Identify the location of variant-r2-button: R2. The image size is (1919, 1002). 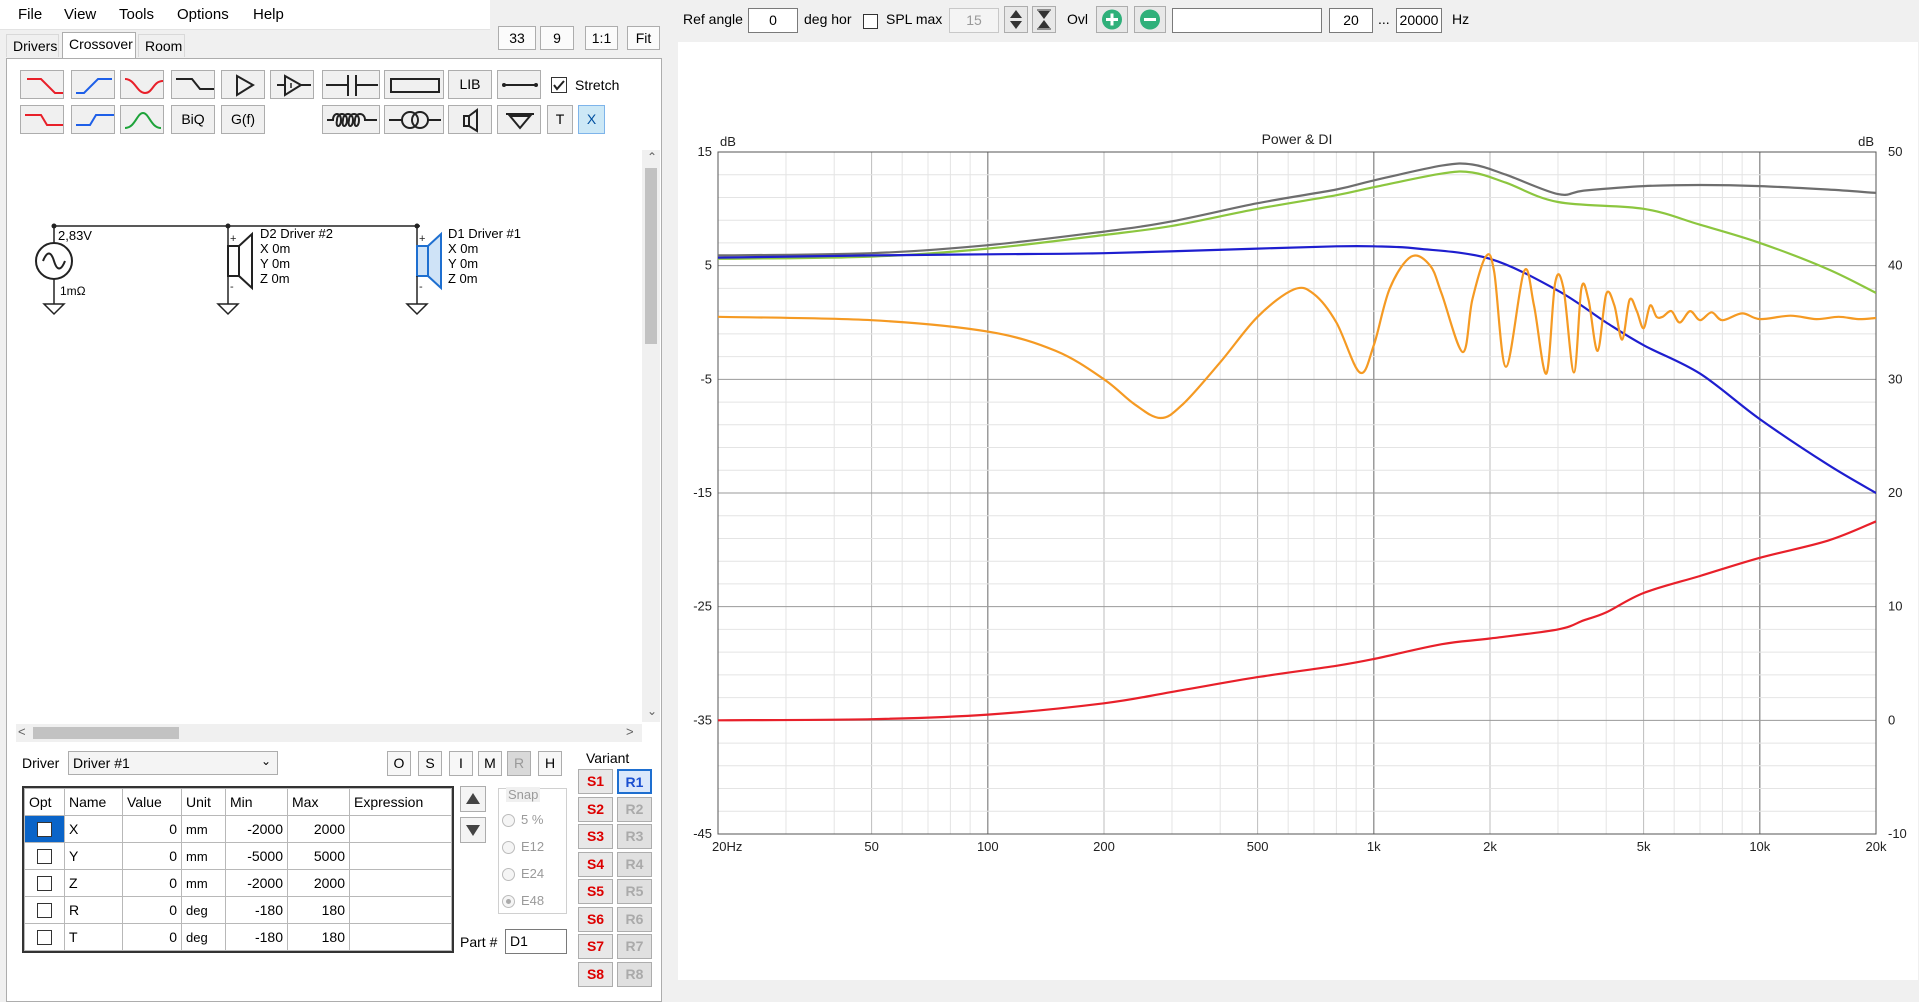
(634, 809).